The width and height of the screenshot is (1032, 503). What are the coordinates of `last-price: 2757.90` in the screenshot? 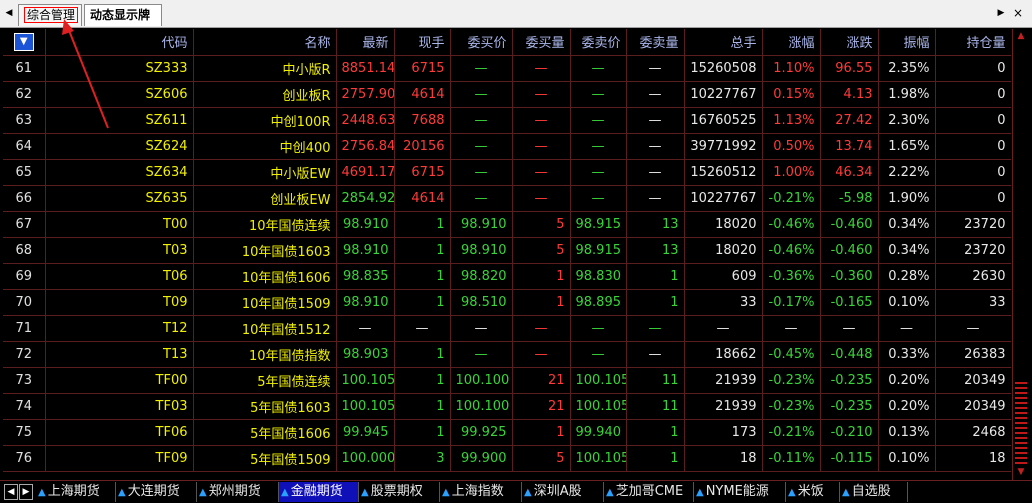 It's located at (365, 94).